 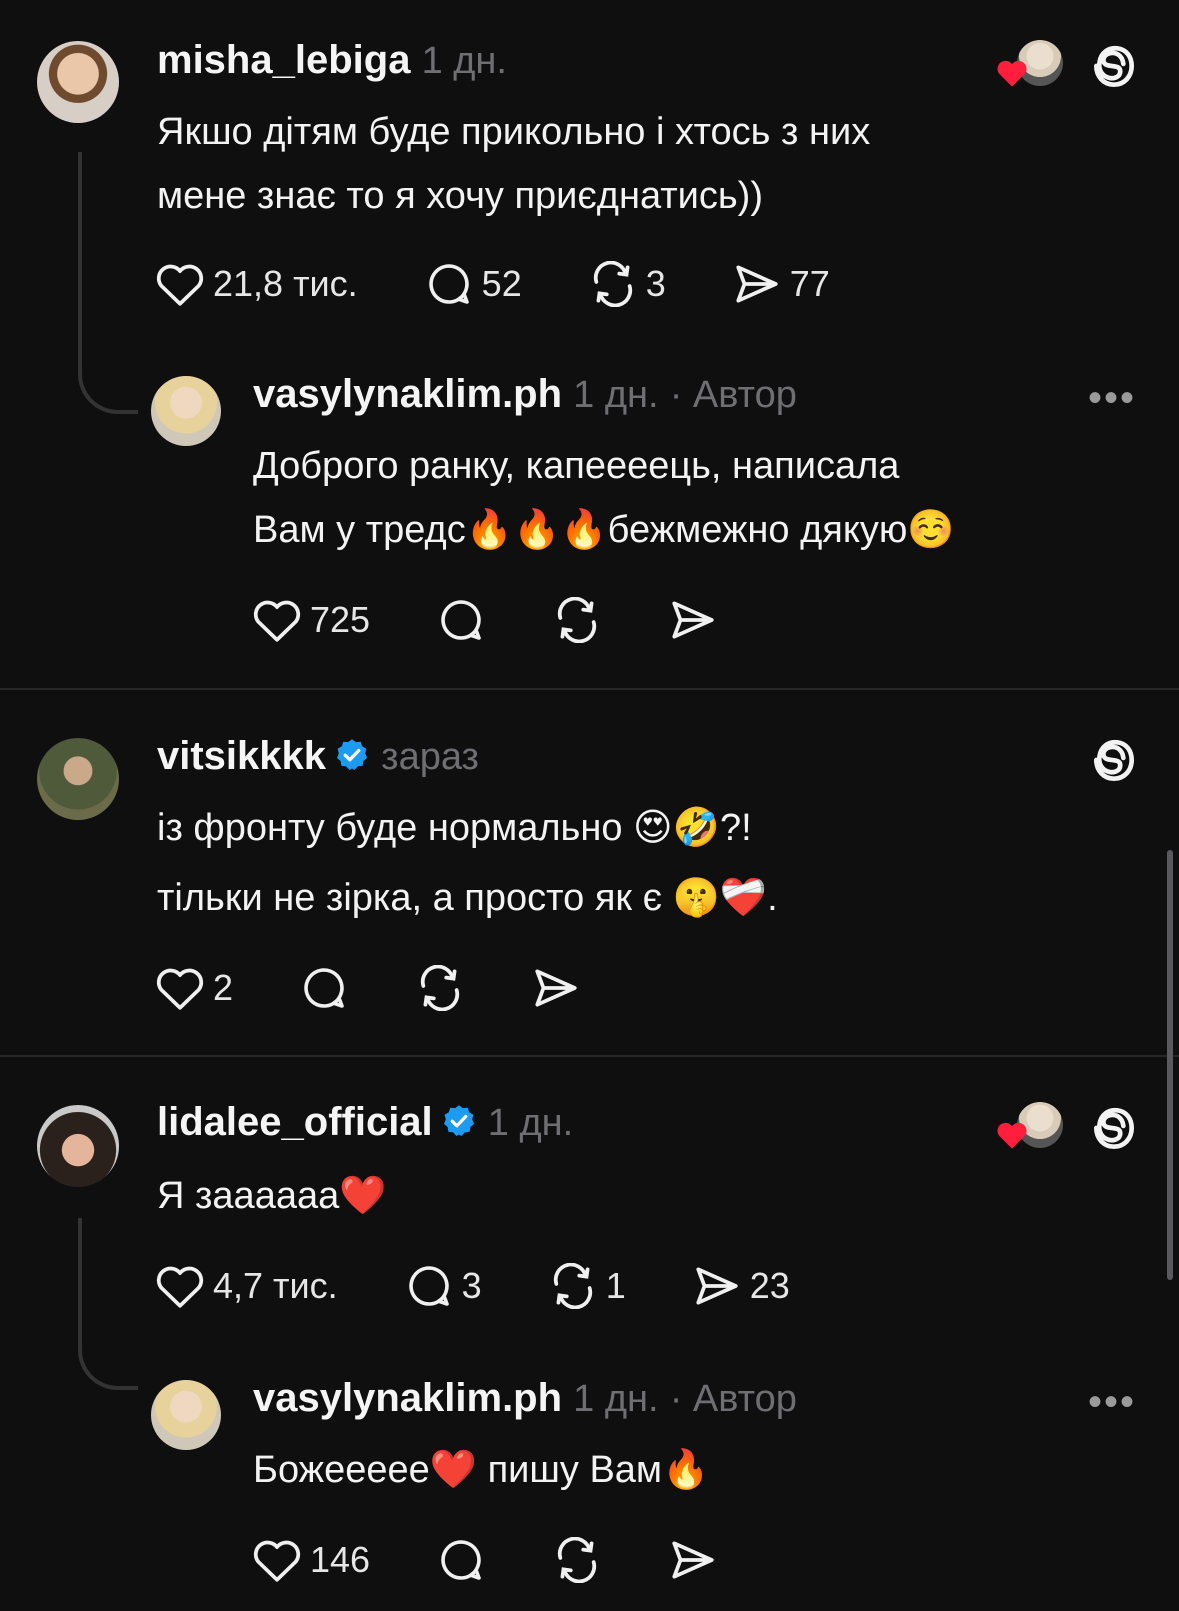 What do you see at coordinates (340, 1559) in the screenshot?
I see `like-count: 146` at bounding box center [340, 1559].